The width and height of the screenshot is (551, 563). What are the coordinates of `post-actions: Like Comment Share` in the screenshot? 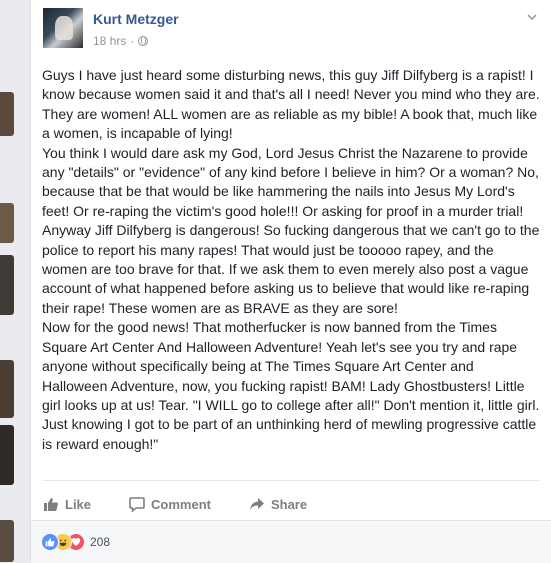 It's located at (194, 504).